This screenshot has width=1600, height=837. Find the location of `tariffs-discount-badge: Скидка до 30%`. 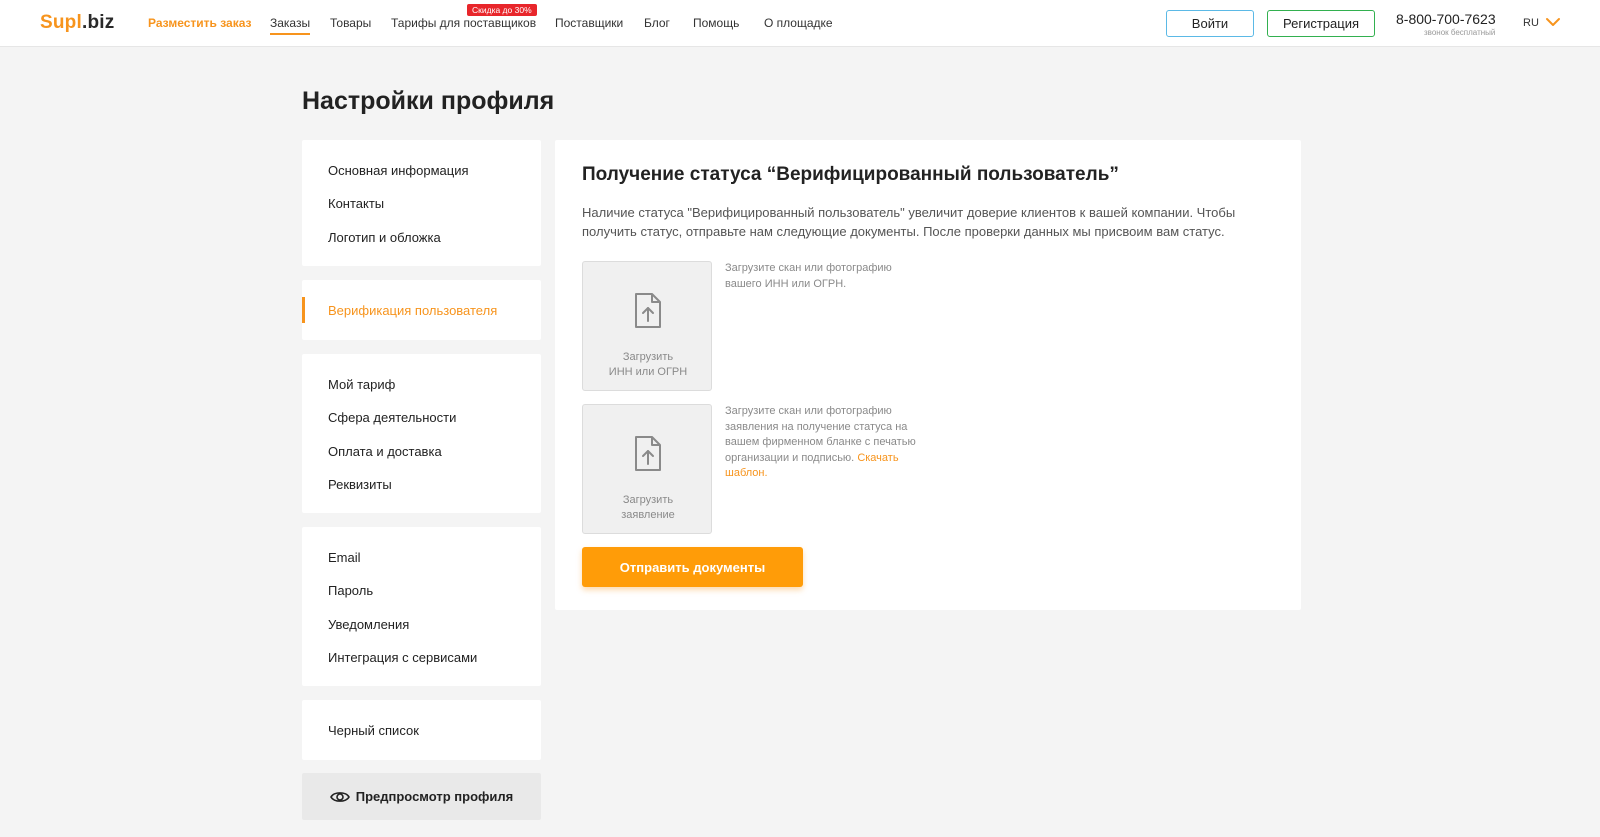

tariffs-discount-badge: Скидка до 30% is located at coordinates (502, 10).